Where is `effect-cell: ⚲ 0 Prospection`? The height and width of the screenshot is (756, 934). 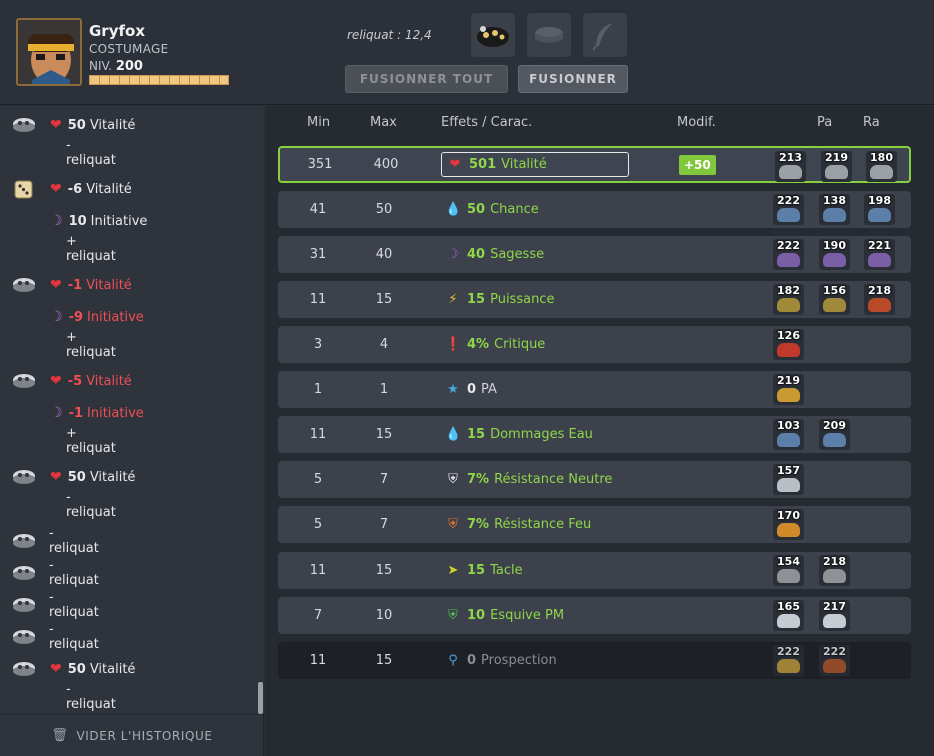
effect-cell: ⚲ 0 Prospection is located at coordinates (554, 660).